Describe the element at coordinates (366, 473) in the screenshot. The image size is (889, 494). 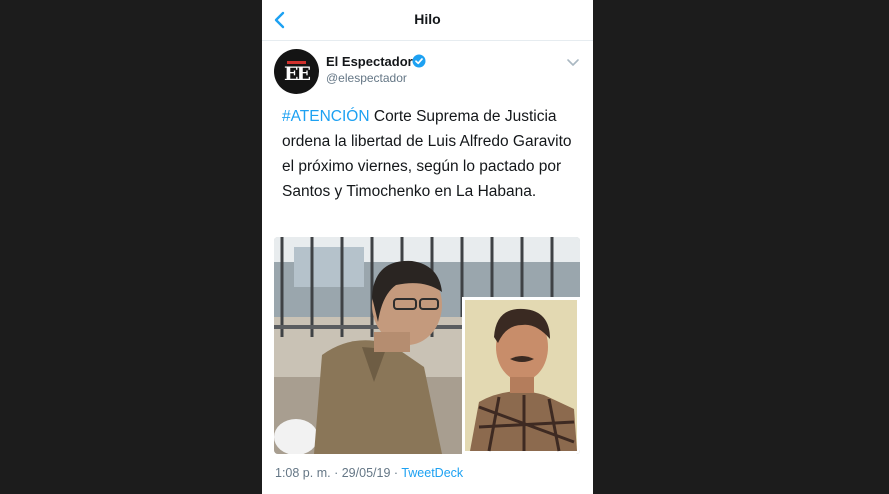
I see `tweet-date: 29/05/19` at that location.